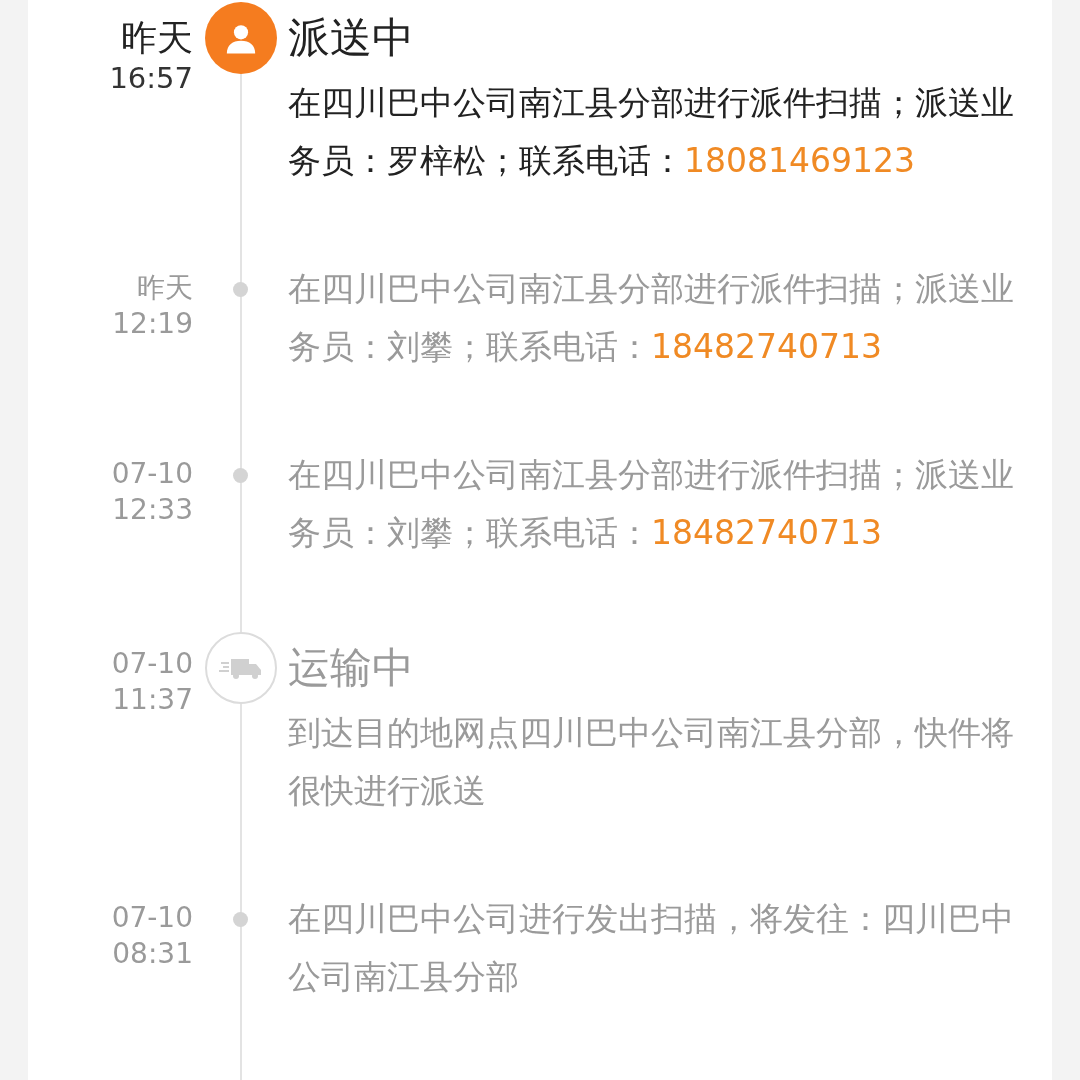 The height and width of the screenshot is (1080, 1080). What do you see at coordinates (151, 78) in the screenshot?
I see `time-label: 16:57` at bounding box center [151, 78].